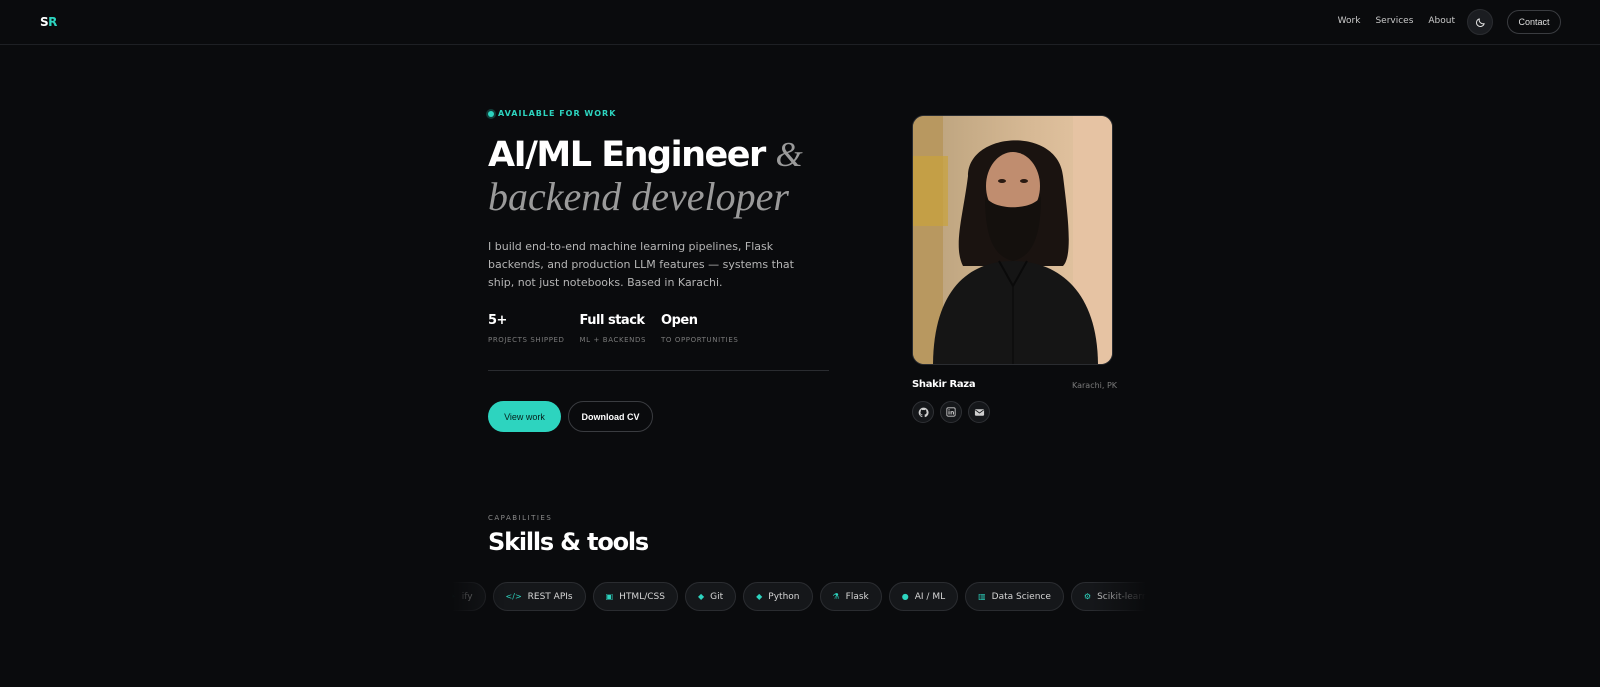 This screenshot has width=1600, height=687. I want to click on nav-link-work: Work, so click(1349, 21).